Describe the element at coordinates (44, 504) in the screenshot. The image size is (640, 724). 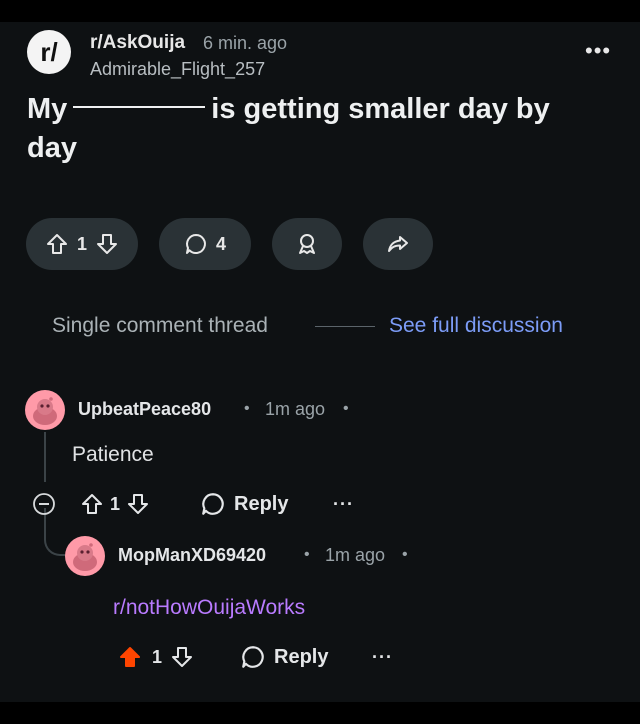
I see `collapse-icon` at that location.